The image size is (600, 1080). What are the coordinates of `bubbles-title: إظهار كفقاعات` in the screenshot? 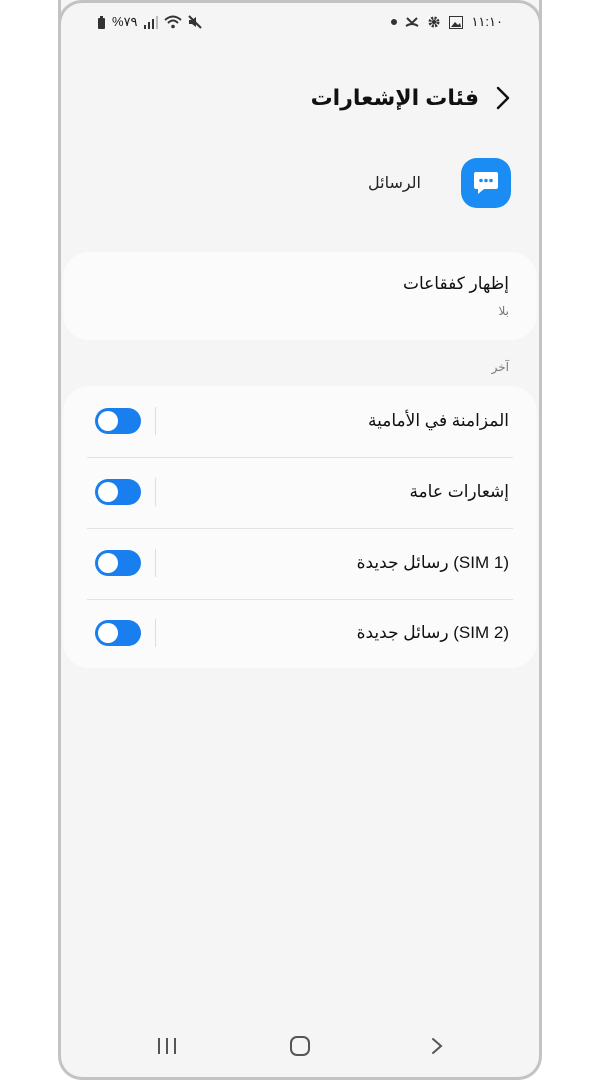 It's located at (455, 283).